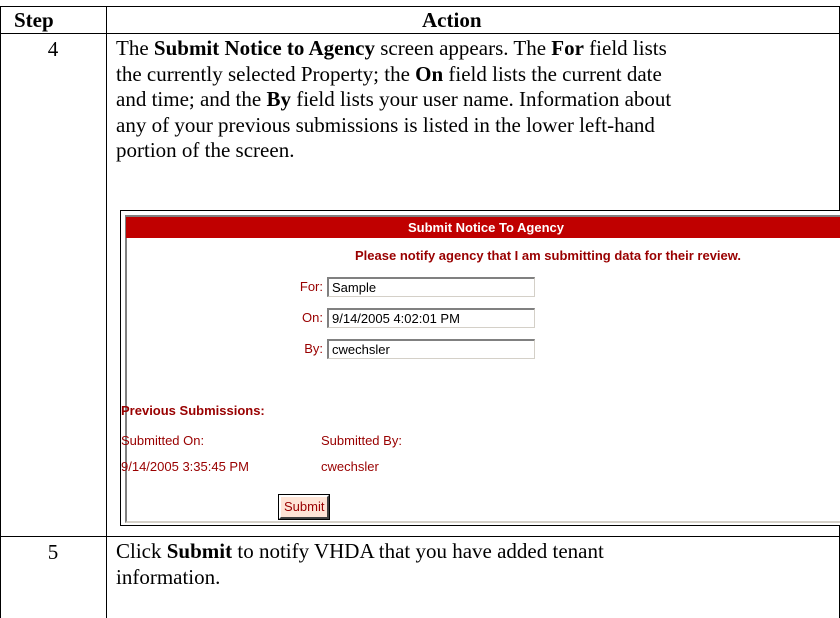 The image size is (840, 618). What do you see at coordinates (0, 312) in the screenshot?
I see `table-border-left` at bounding box center [0, 312].